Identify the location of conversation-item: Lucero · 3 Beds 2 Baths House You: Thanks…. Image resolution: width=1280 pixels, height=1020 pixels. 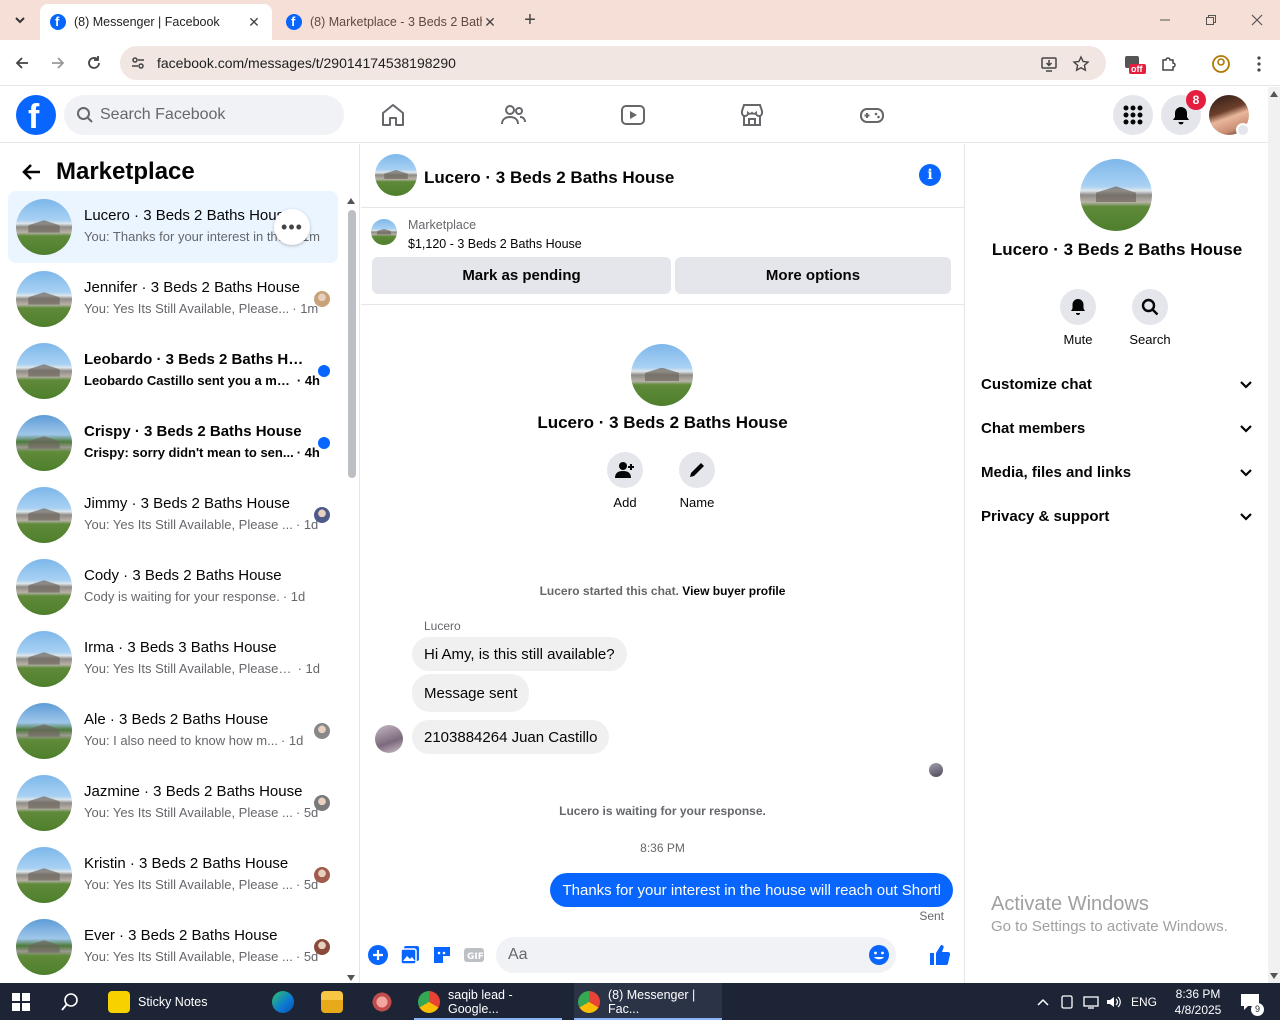
(173, 227).